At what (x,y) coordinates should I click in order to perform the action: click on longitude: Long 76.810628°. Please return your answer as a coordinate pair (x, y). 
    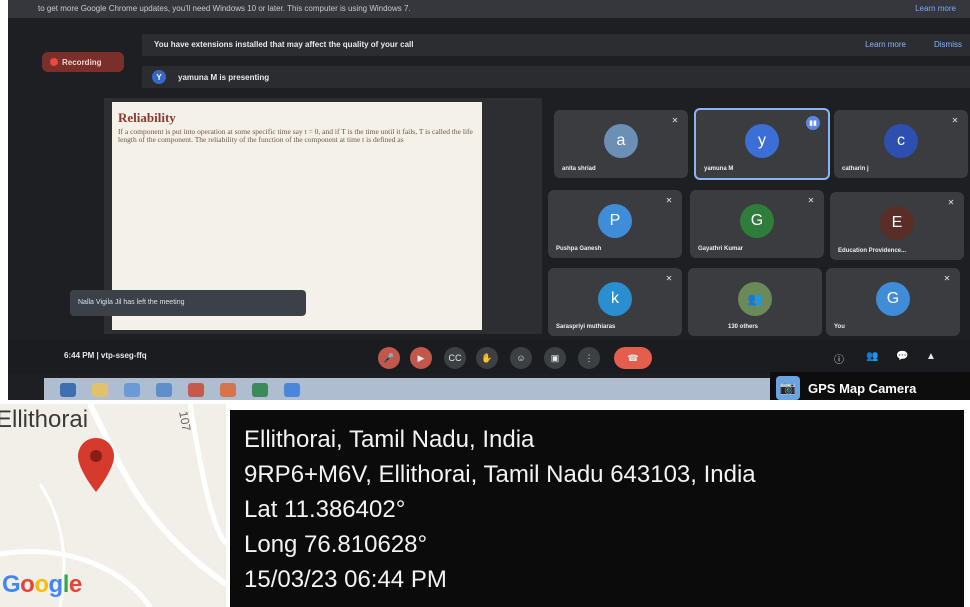
    Looking at the image, I should click on (336, 544).